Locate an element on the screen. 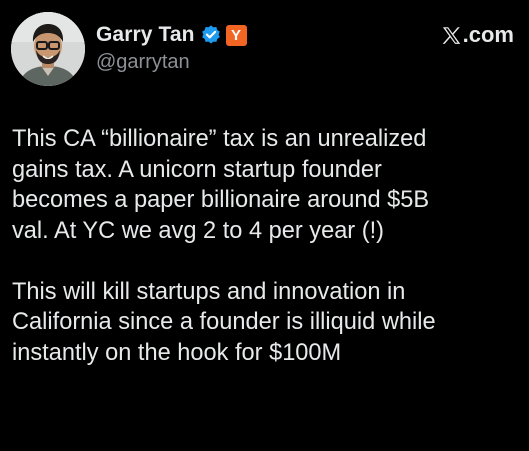 The image size is (529, 451). source-logo: .com is located at coordinates (477, 35).